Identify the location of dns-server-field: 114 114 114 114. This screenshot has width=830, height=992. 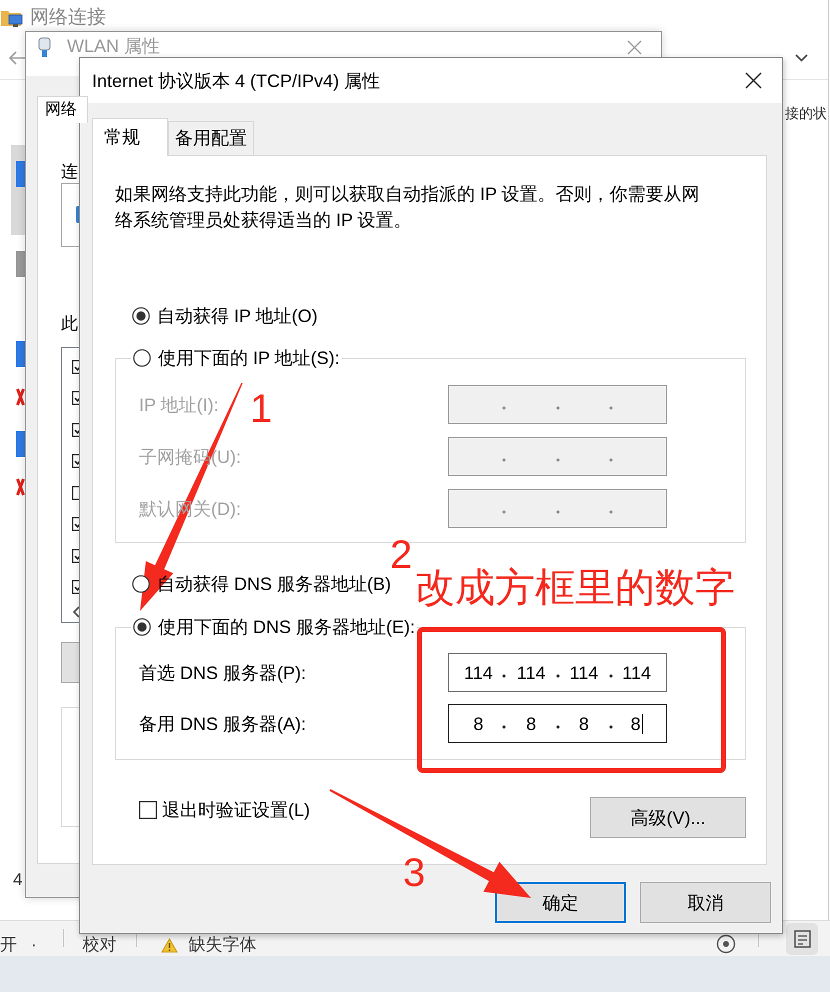
(557, 672).